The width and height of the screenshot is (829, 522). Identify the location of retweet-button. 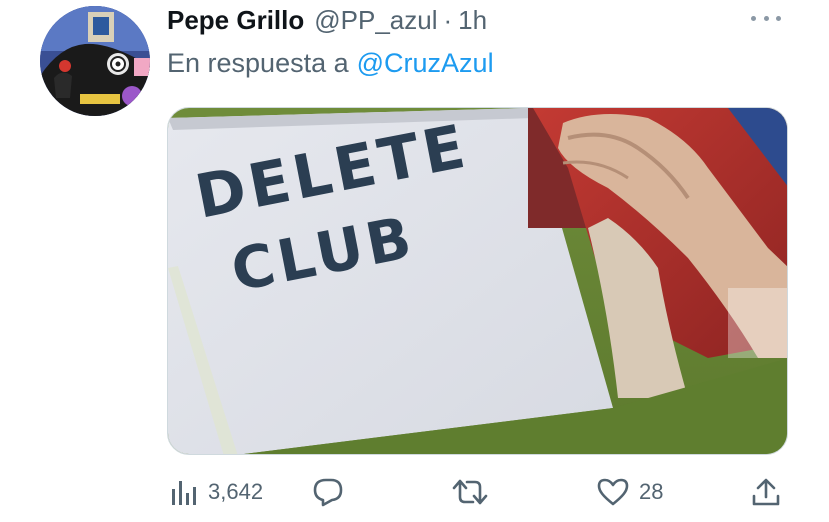
(470, 492).